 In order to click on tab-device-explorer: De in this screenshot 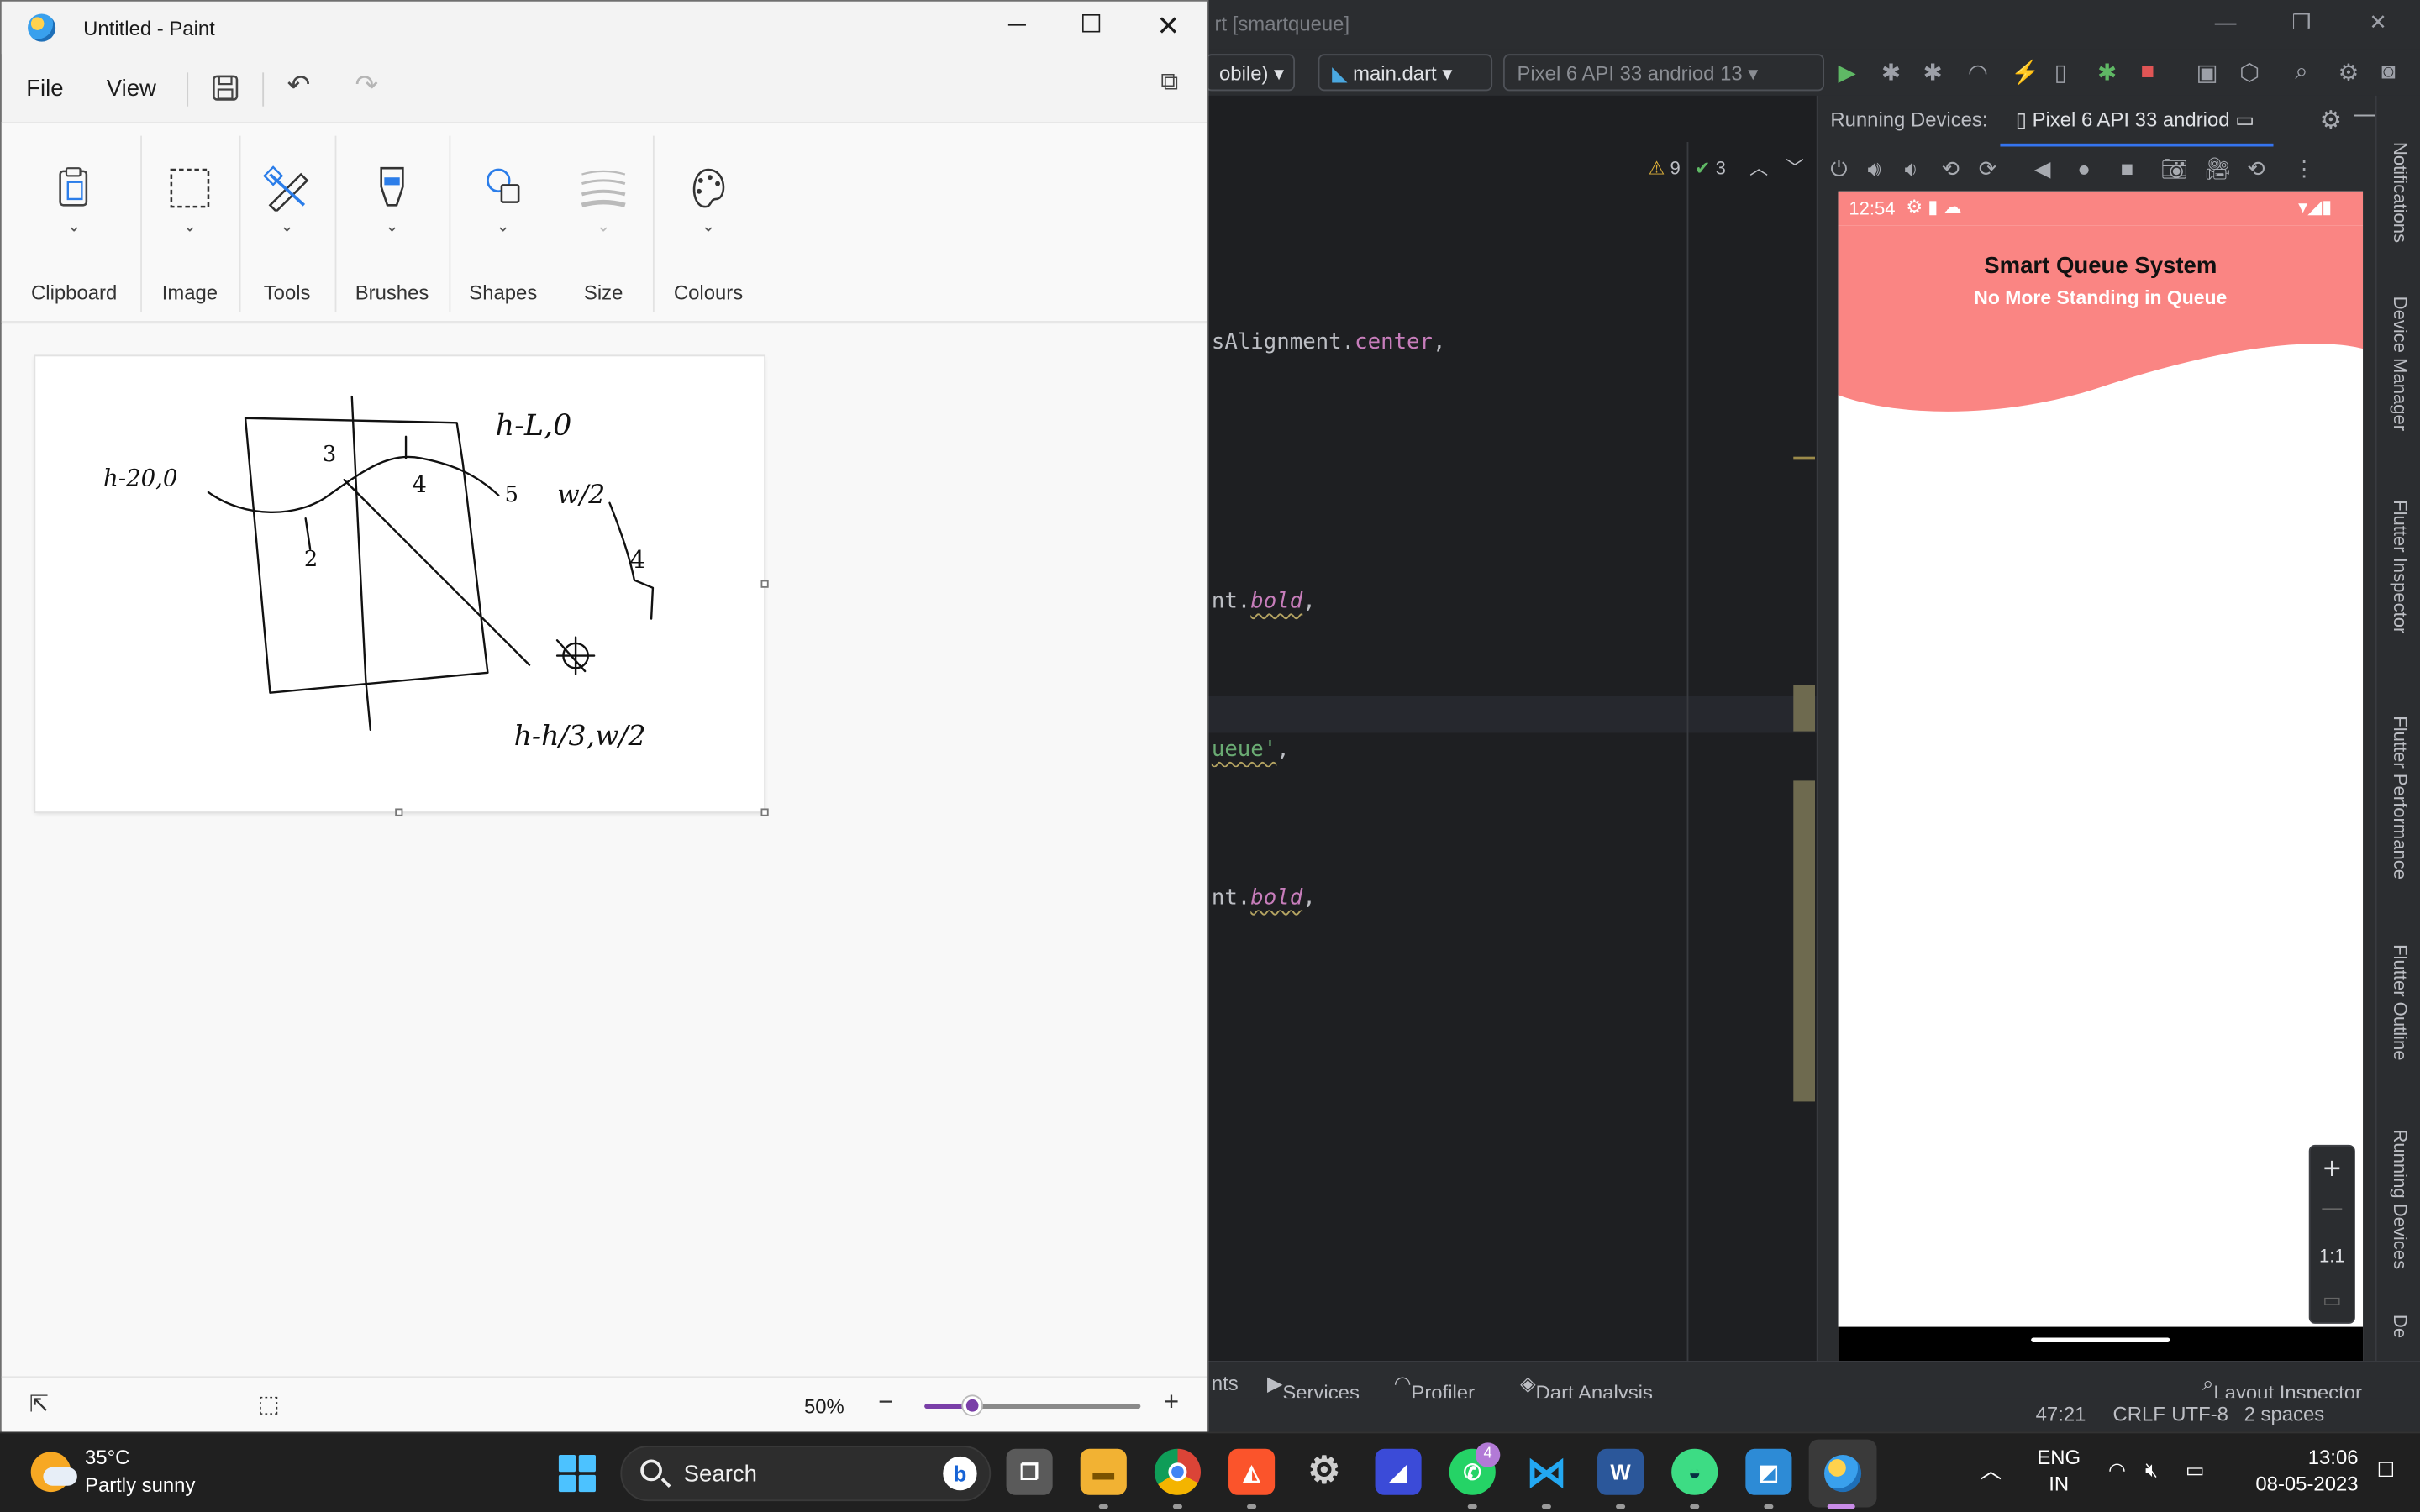, I will do `click(2400, 1326)`.